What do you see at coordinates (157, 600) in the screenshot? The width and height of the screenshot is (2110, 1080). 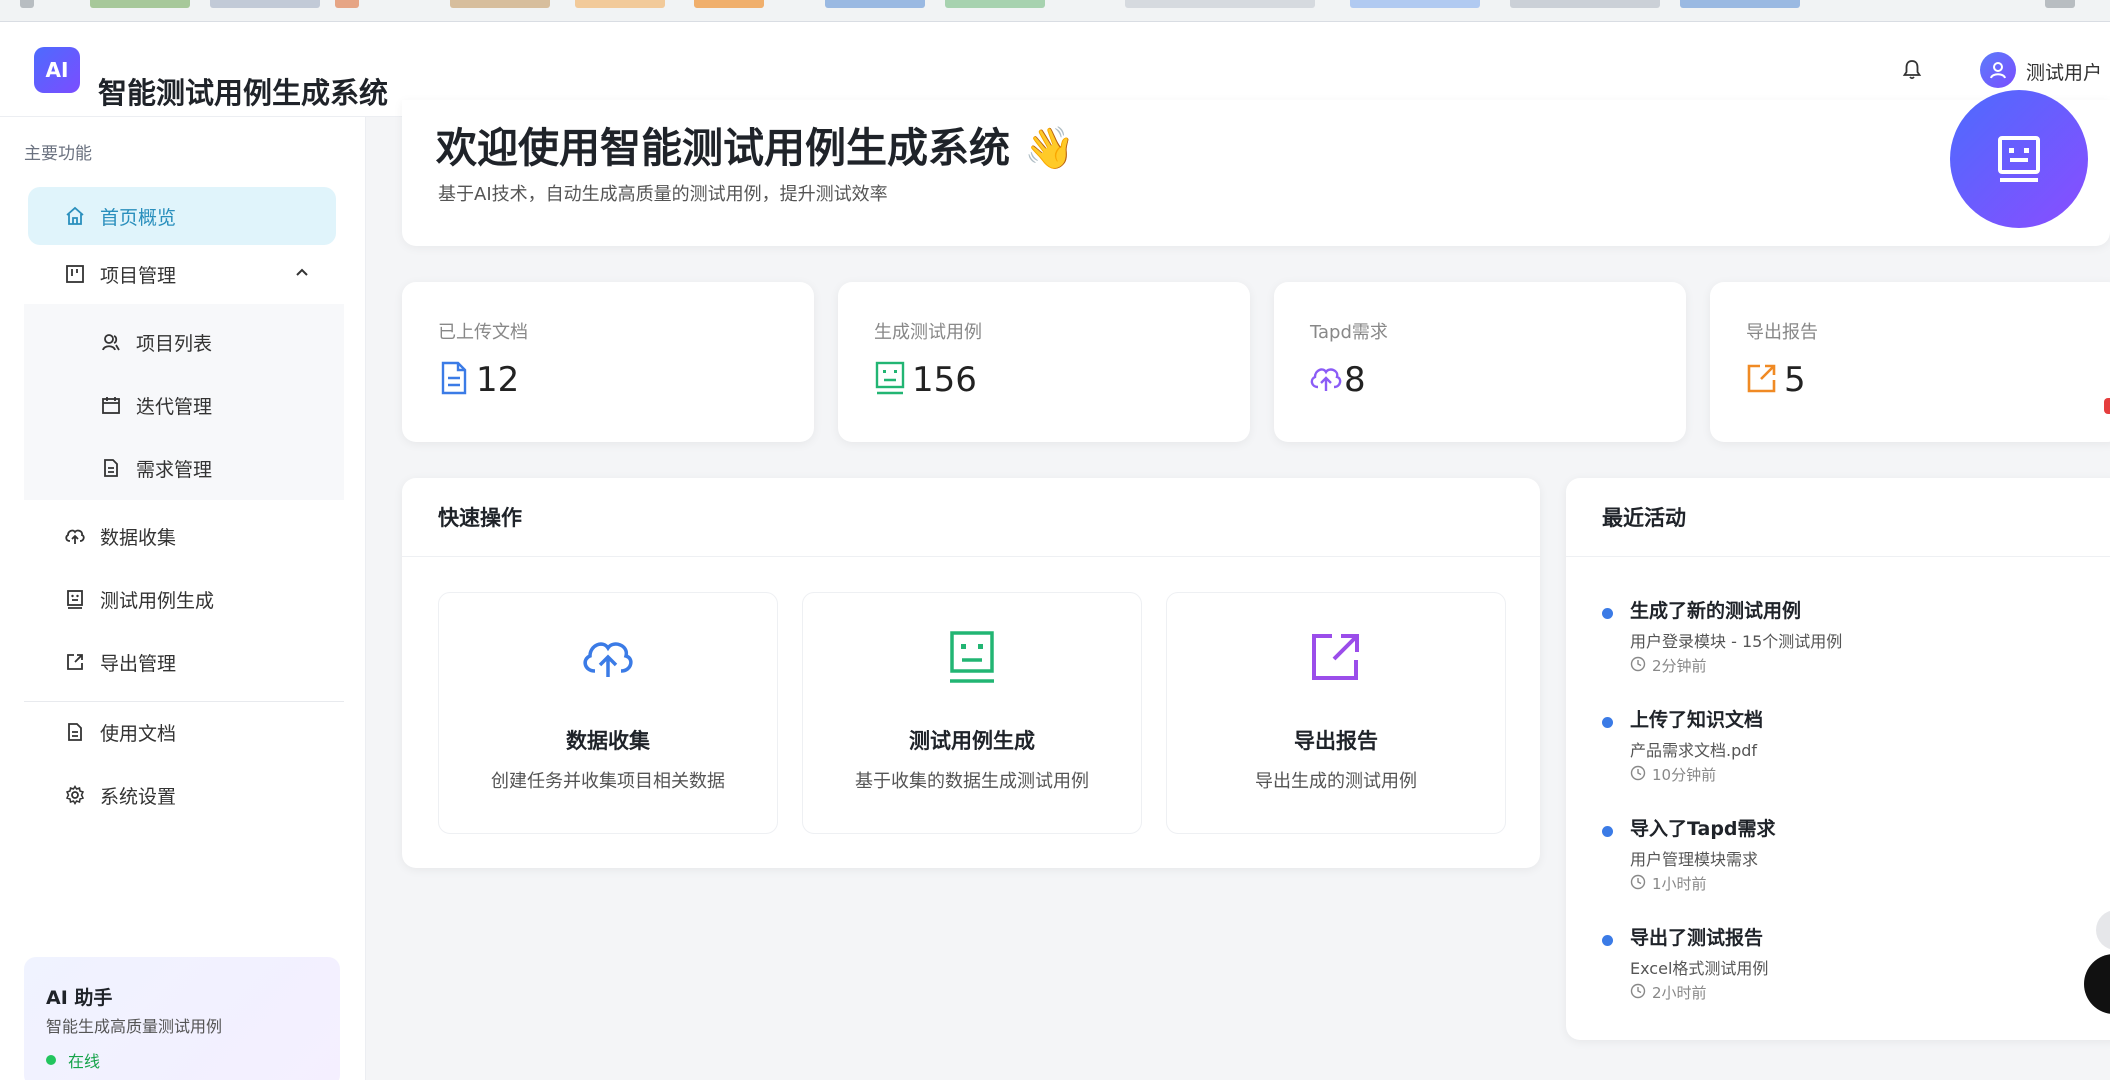 I see `sidebar-item-label: 测试用例生成` at bounding box center [157, 600].